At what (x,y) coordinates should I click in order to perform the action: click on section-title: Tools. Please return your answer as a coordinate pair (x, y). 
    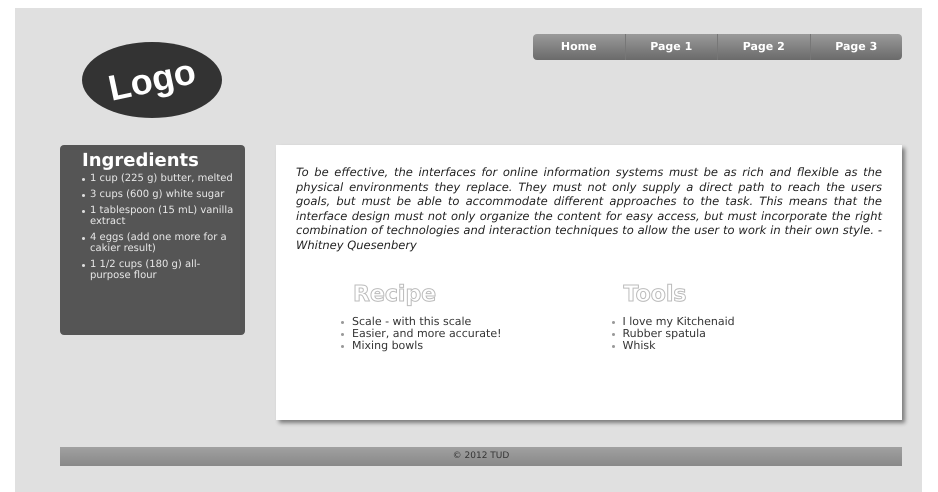
    Looking at the image, I should click on (656, 295).